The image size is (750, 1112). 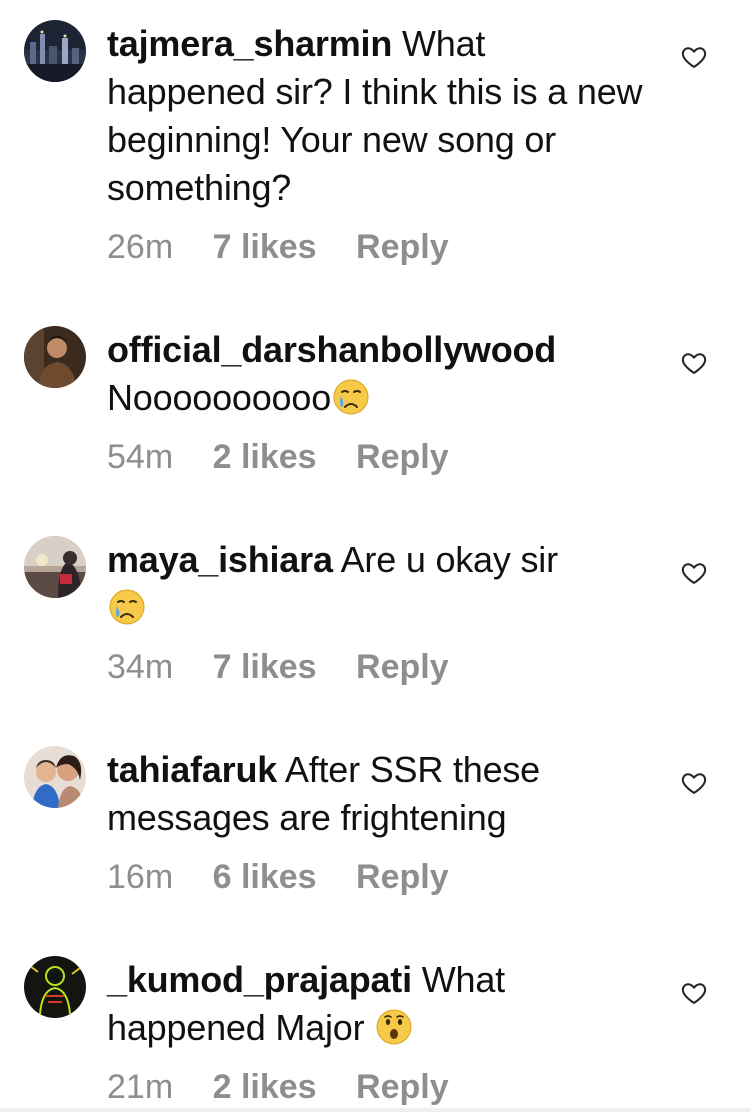 What do you see at coordinates (375, 1110) in the screenshot?
I see `bottom-divider` at bounding box center [375, 1110].